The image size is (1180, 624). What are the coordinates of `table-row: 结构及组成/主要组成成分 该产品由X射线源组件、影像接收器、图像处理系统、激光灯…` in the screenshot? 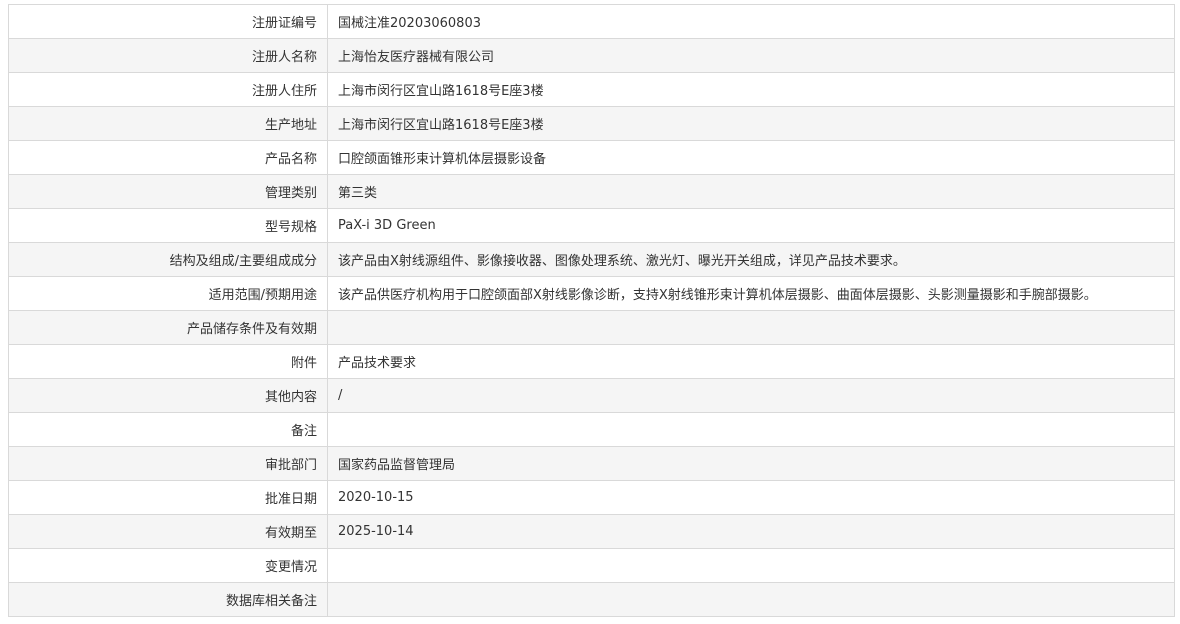 It's located at (591, 259).